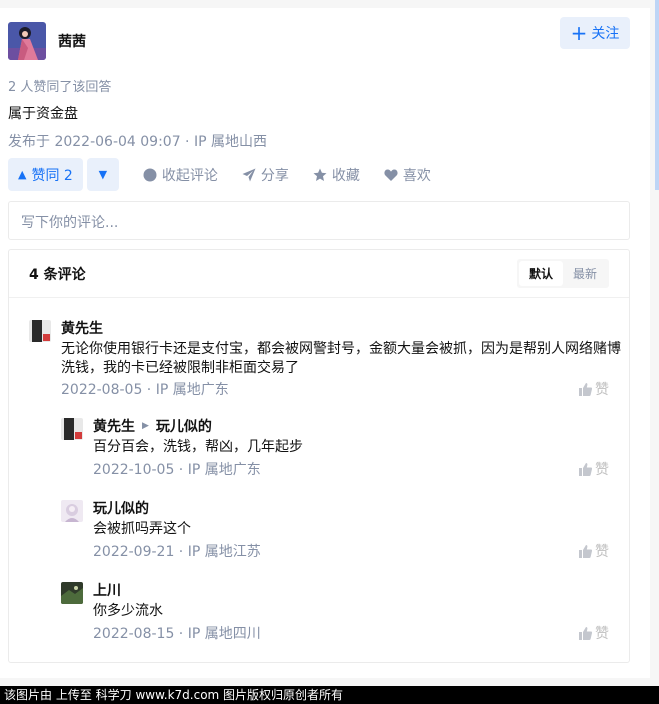 Image resolution: width=659 pixels, height=704 pixels. Describe the element at coordinates (52, 175) in the screenshot. I see `vote-up-label: 赞同 2` at that location.